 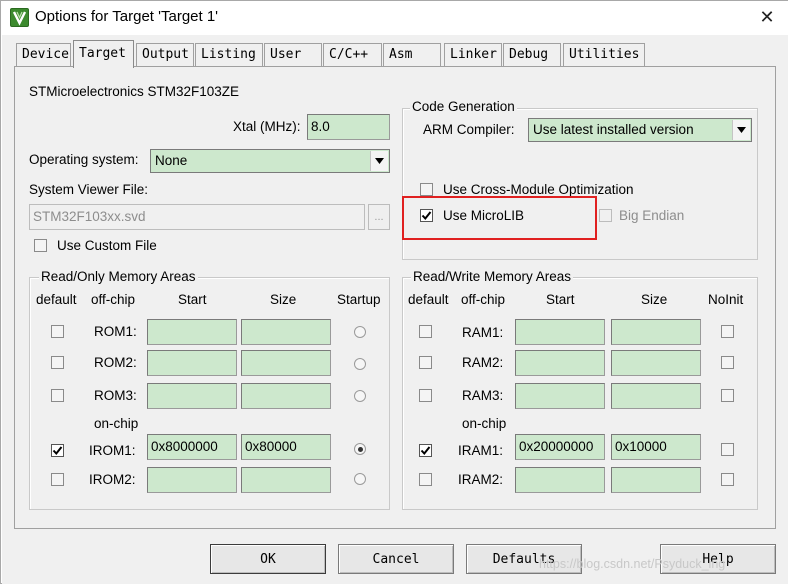 What do you see at coordinates (727, 395) in the screenshot?
I see `ram3-noinit-checkbox` at bounding box center [727, 395].